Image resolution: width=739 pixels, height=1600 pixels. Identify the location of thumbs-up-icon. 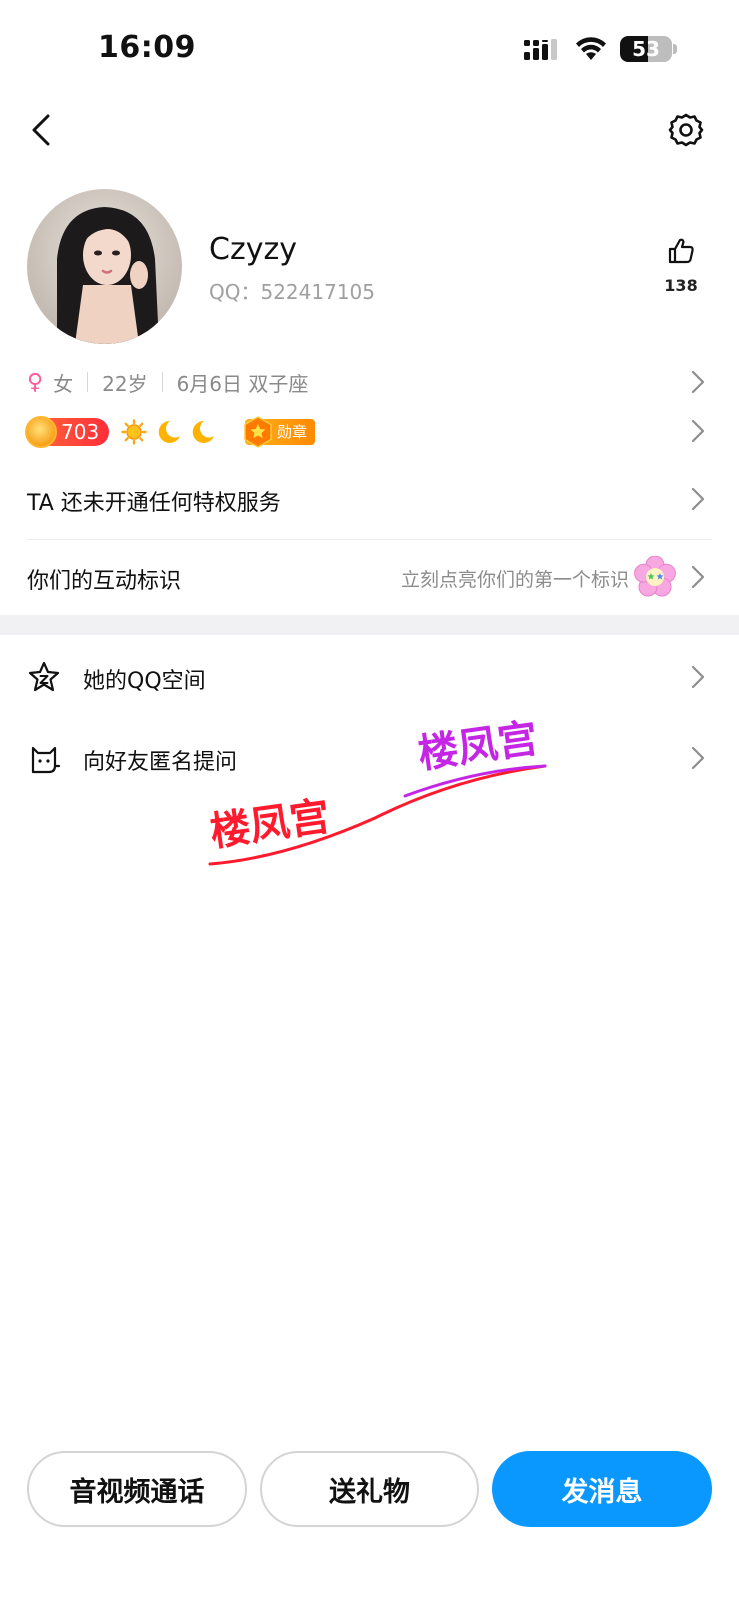
(681, 251).